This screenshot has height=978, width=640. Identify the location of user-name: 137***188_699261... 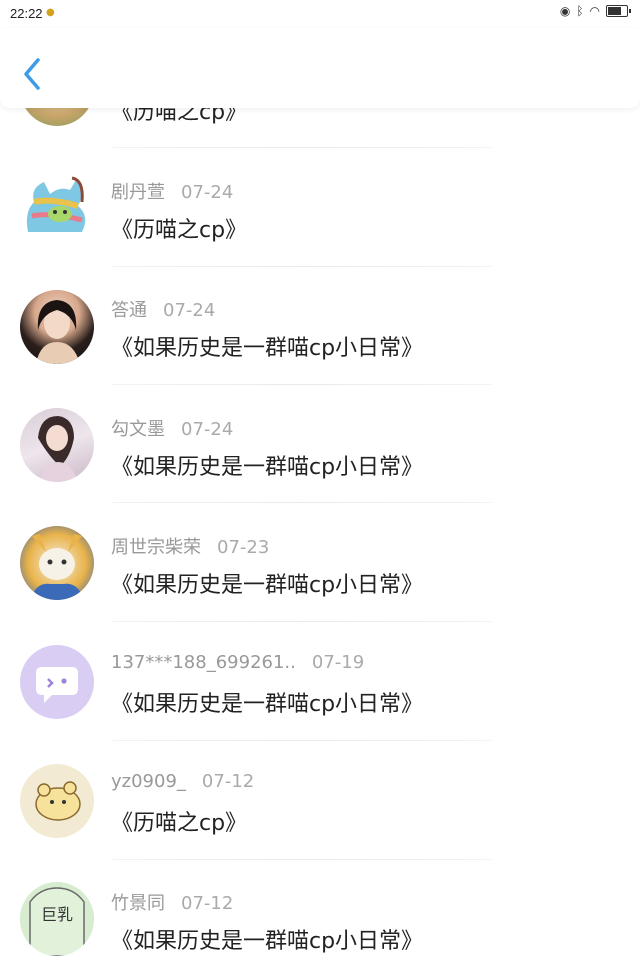
(203, 662).